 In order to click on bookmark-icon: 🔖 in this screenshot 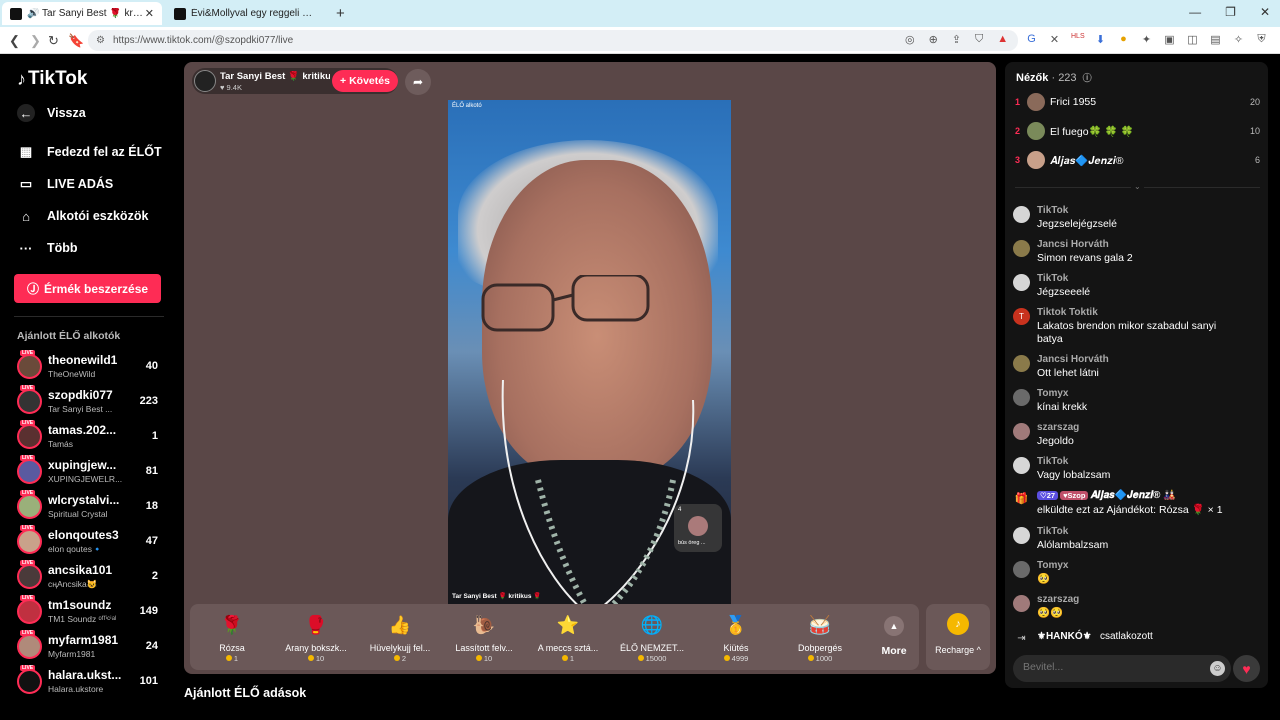, I will do `click(76, 41)`.